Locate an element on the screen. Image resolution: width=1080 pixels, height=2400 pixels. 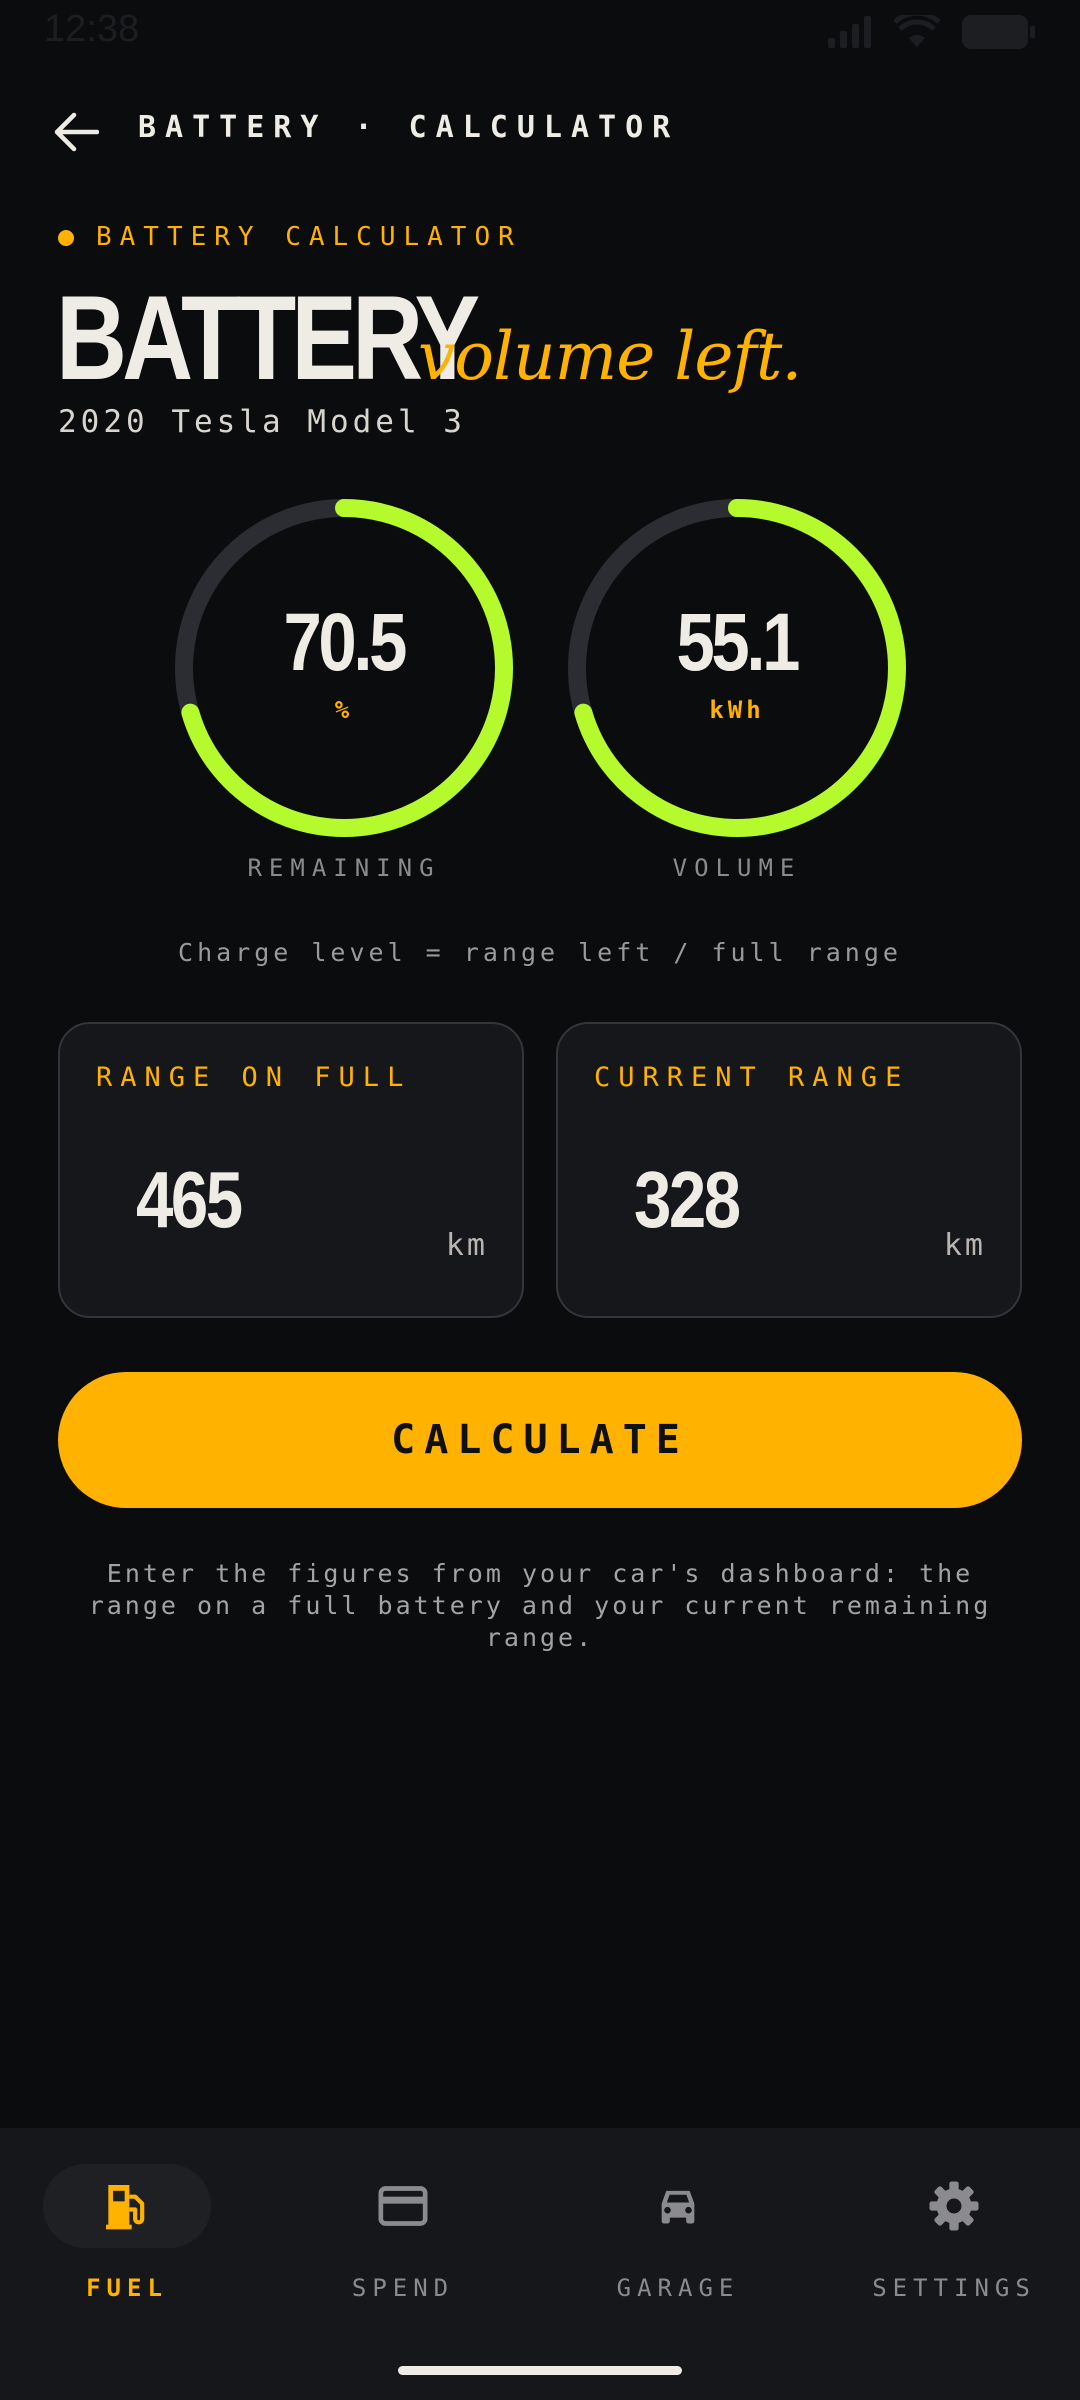
battery-status-icon is located at coordinates (998, 32).